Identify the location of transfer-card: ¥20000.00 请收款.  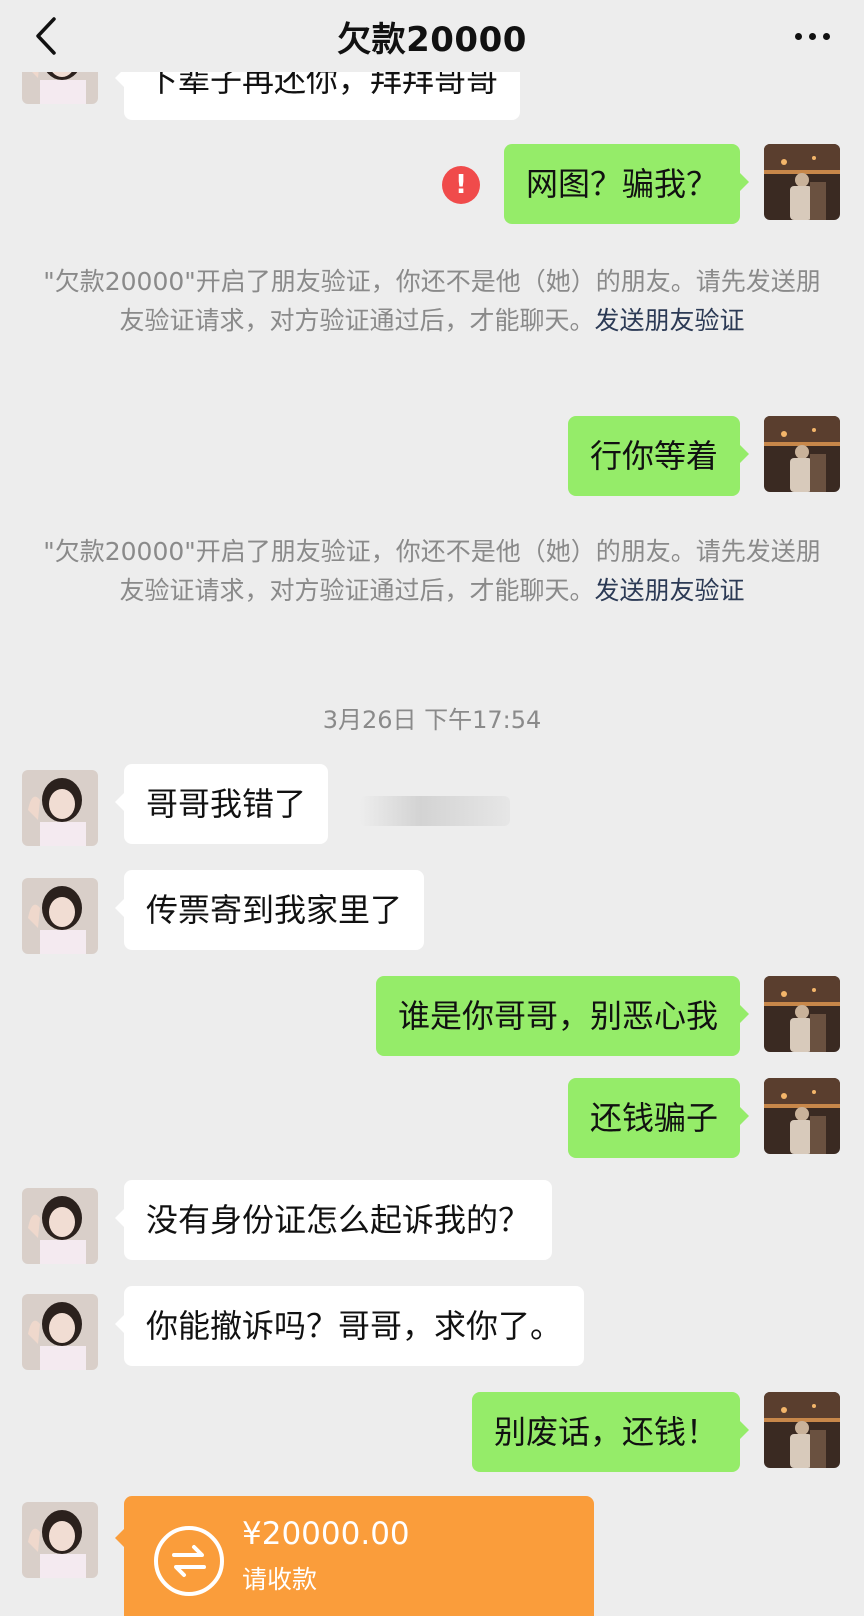
(354, 1556).